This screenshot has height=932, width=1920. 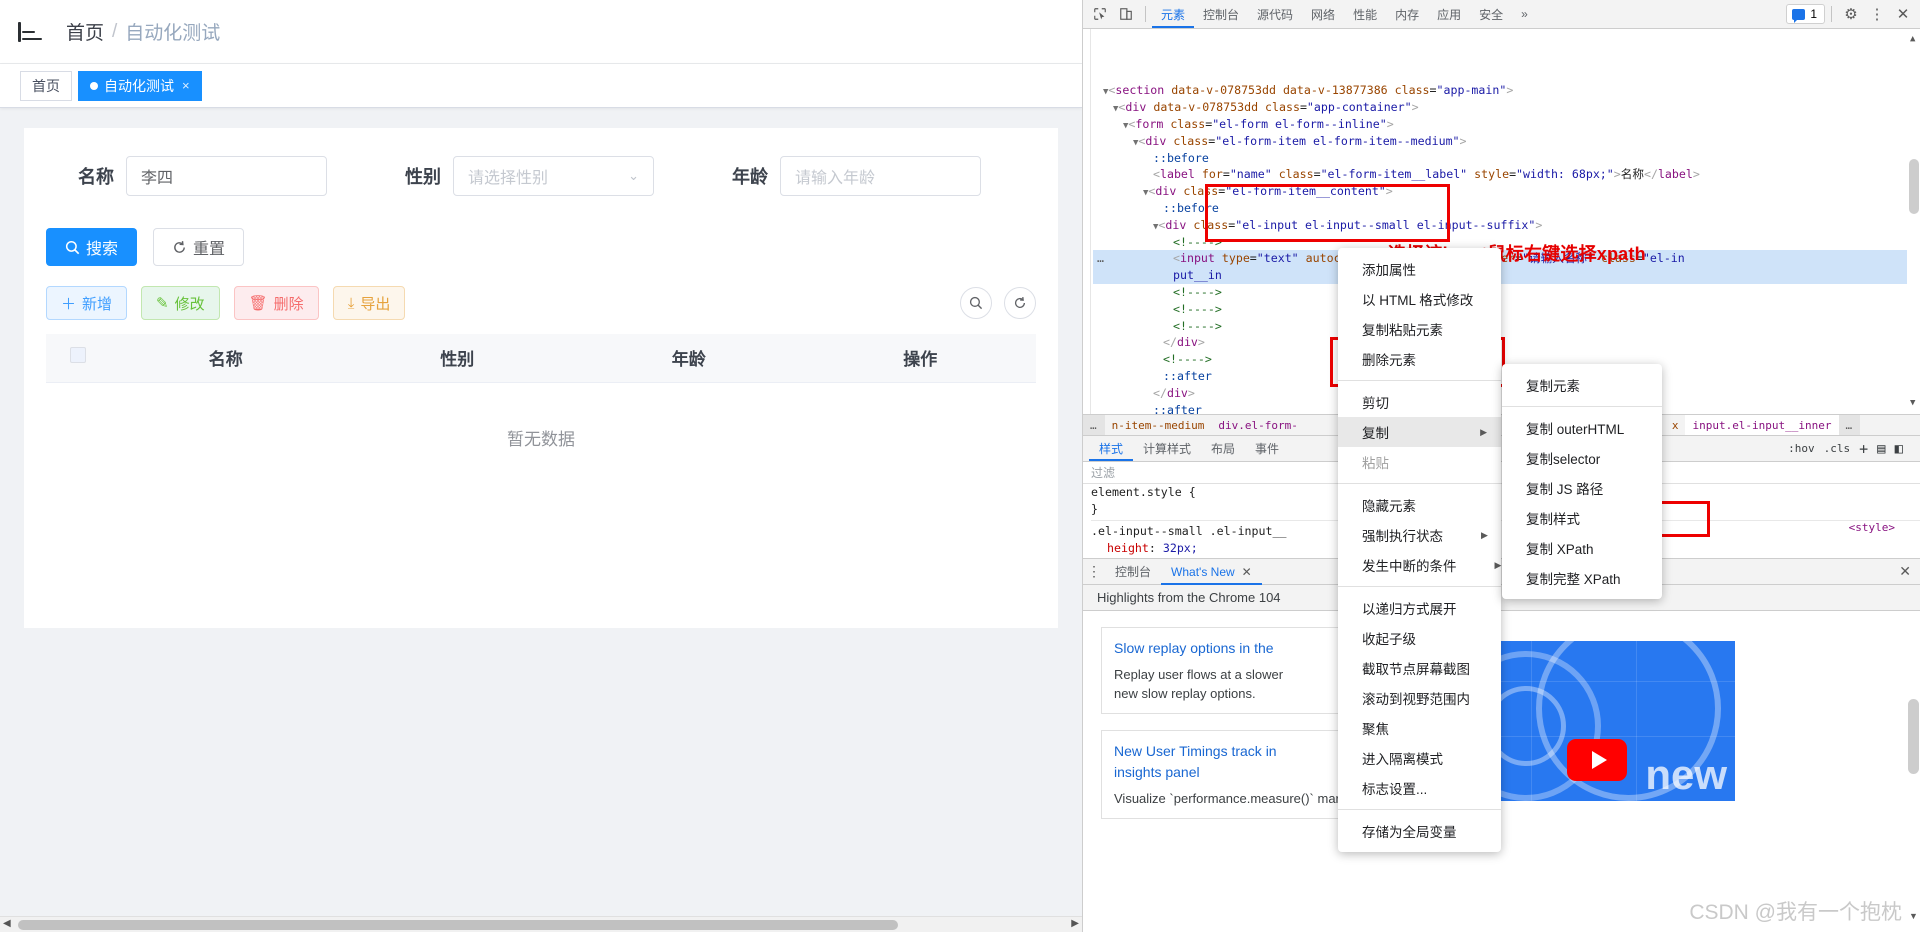 I want to click on age-input: 请输入年龄, so click(x=880, y=176).